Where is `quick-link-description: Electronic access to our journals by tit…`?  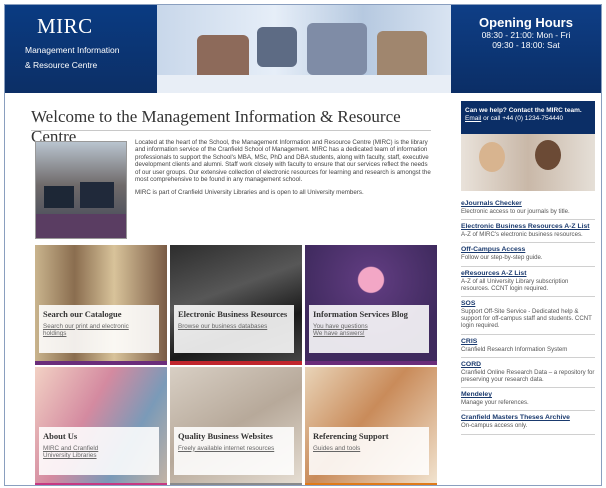
quick-link-description: Electronic access to our journals by tit… is located at coordinates (515, 211).